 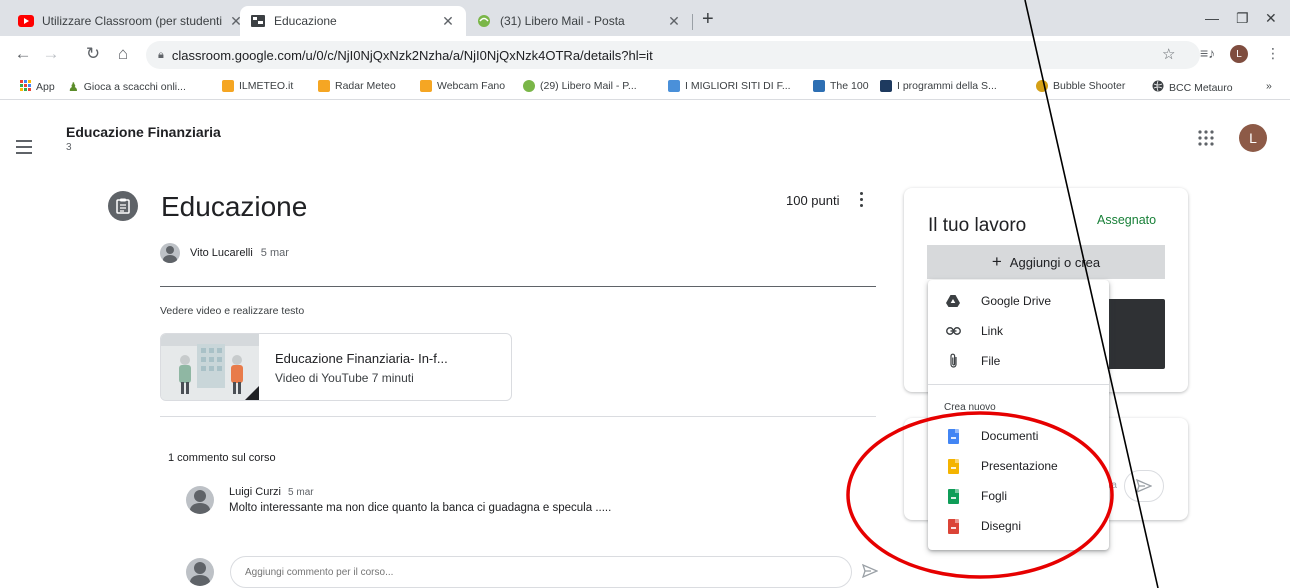 I want to click on restore-icon: ❐, so click(x=1242, y=18).